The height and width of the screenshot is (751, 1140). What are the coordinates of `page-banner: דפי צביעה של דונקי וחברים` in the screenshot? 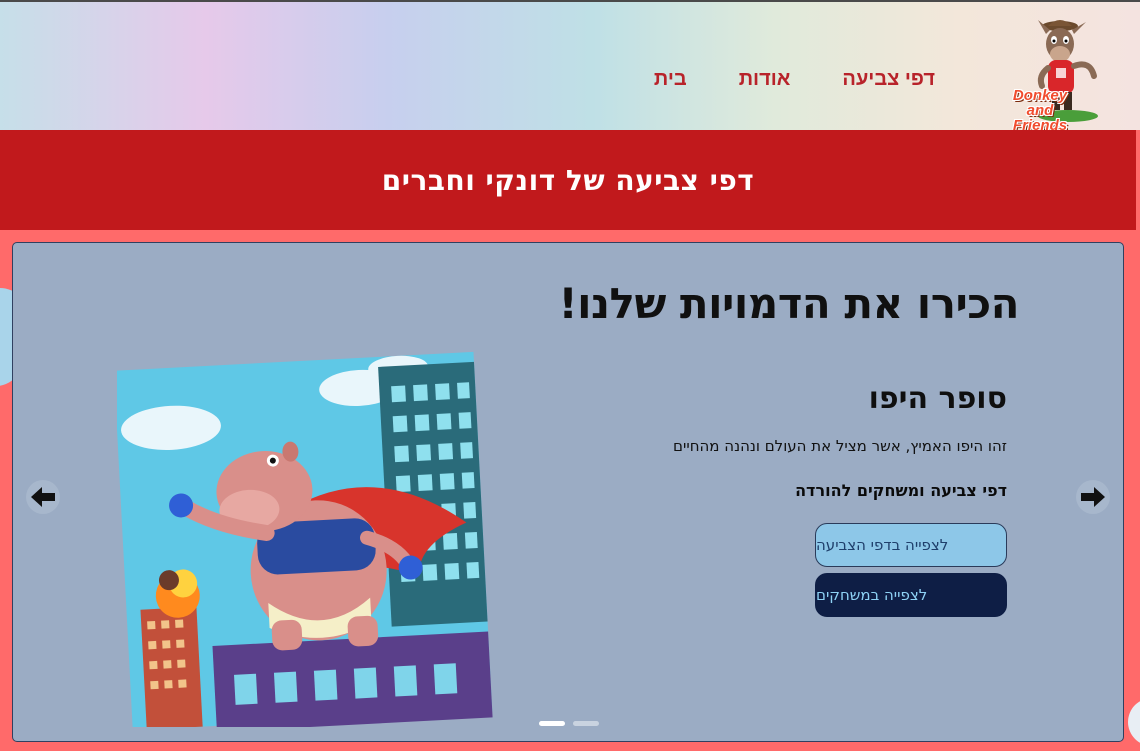 It's located at (568, 180).